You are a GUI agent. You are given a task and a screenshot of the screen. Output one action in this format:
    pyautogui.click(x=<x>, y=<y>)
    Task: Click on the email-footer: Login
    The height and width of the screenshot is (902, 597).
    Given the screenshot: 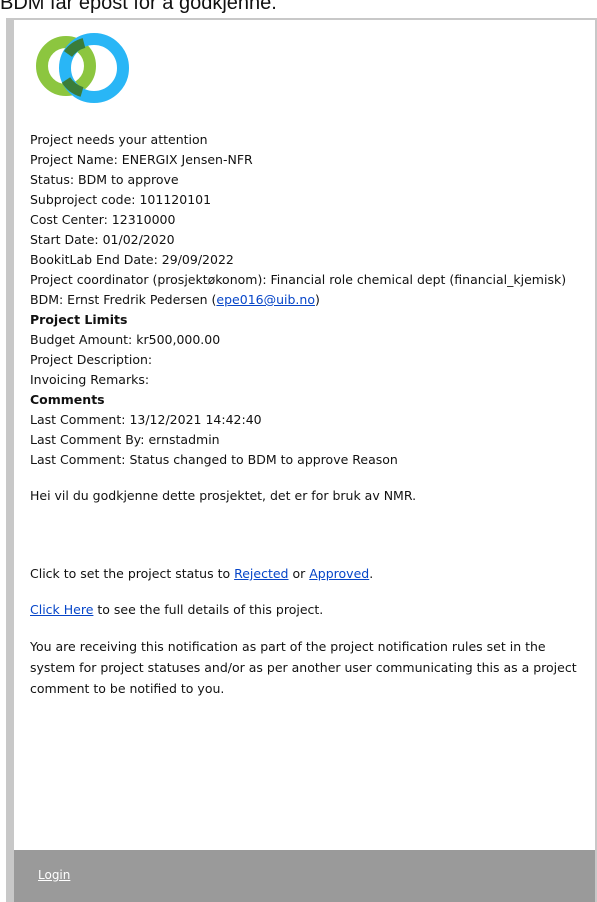 What is the action you would take?
    pyautogui.click(x=304, y=876)
    